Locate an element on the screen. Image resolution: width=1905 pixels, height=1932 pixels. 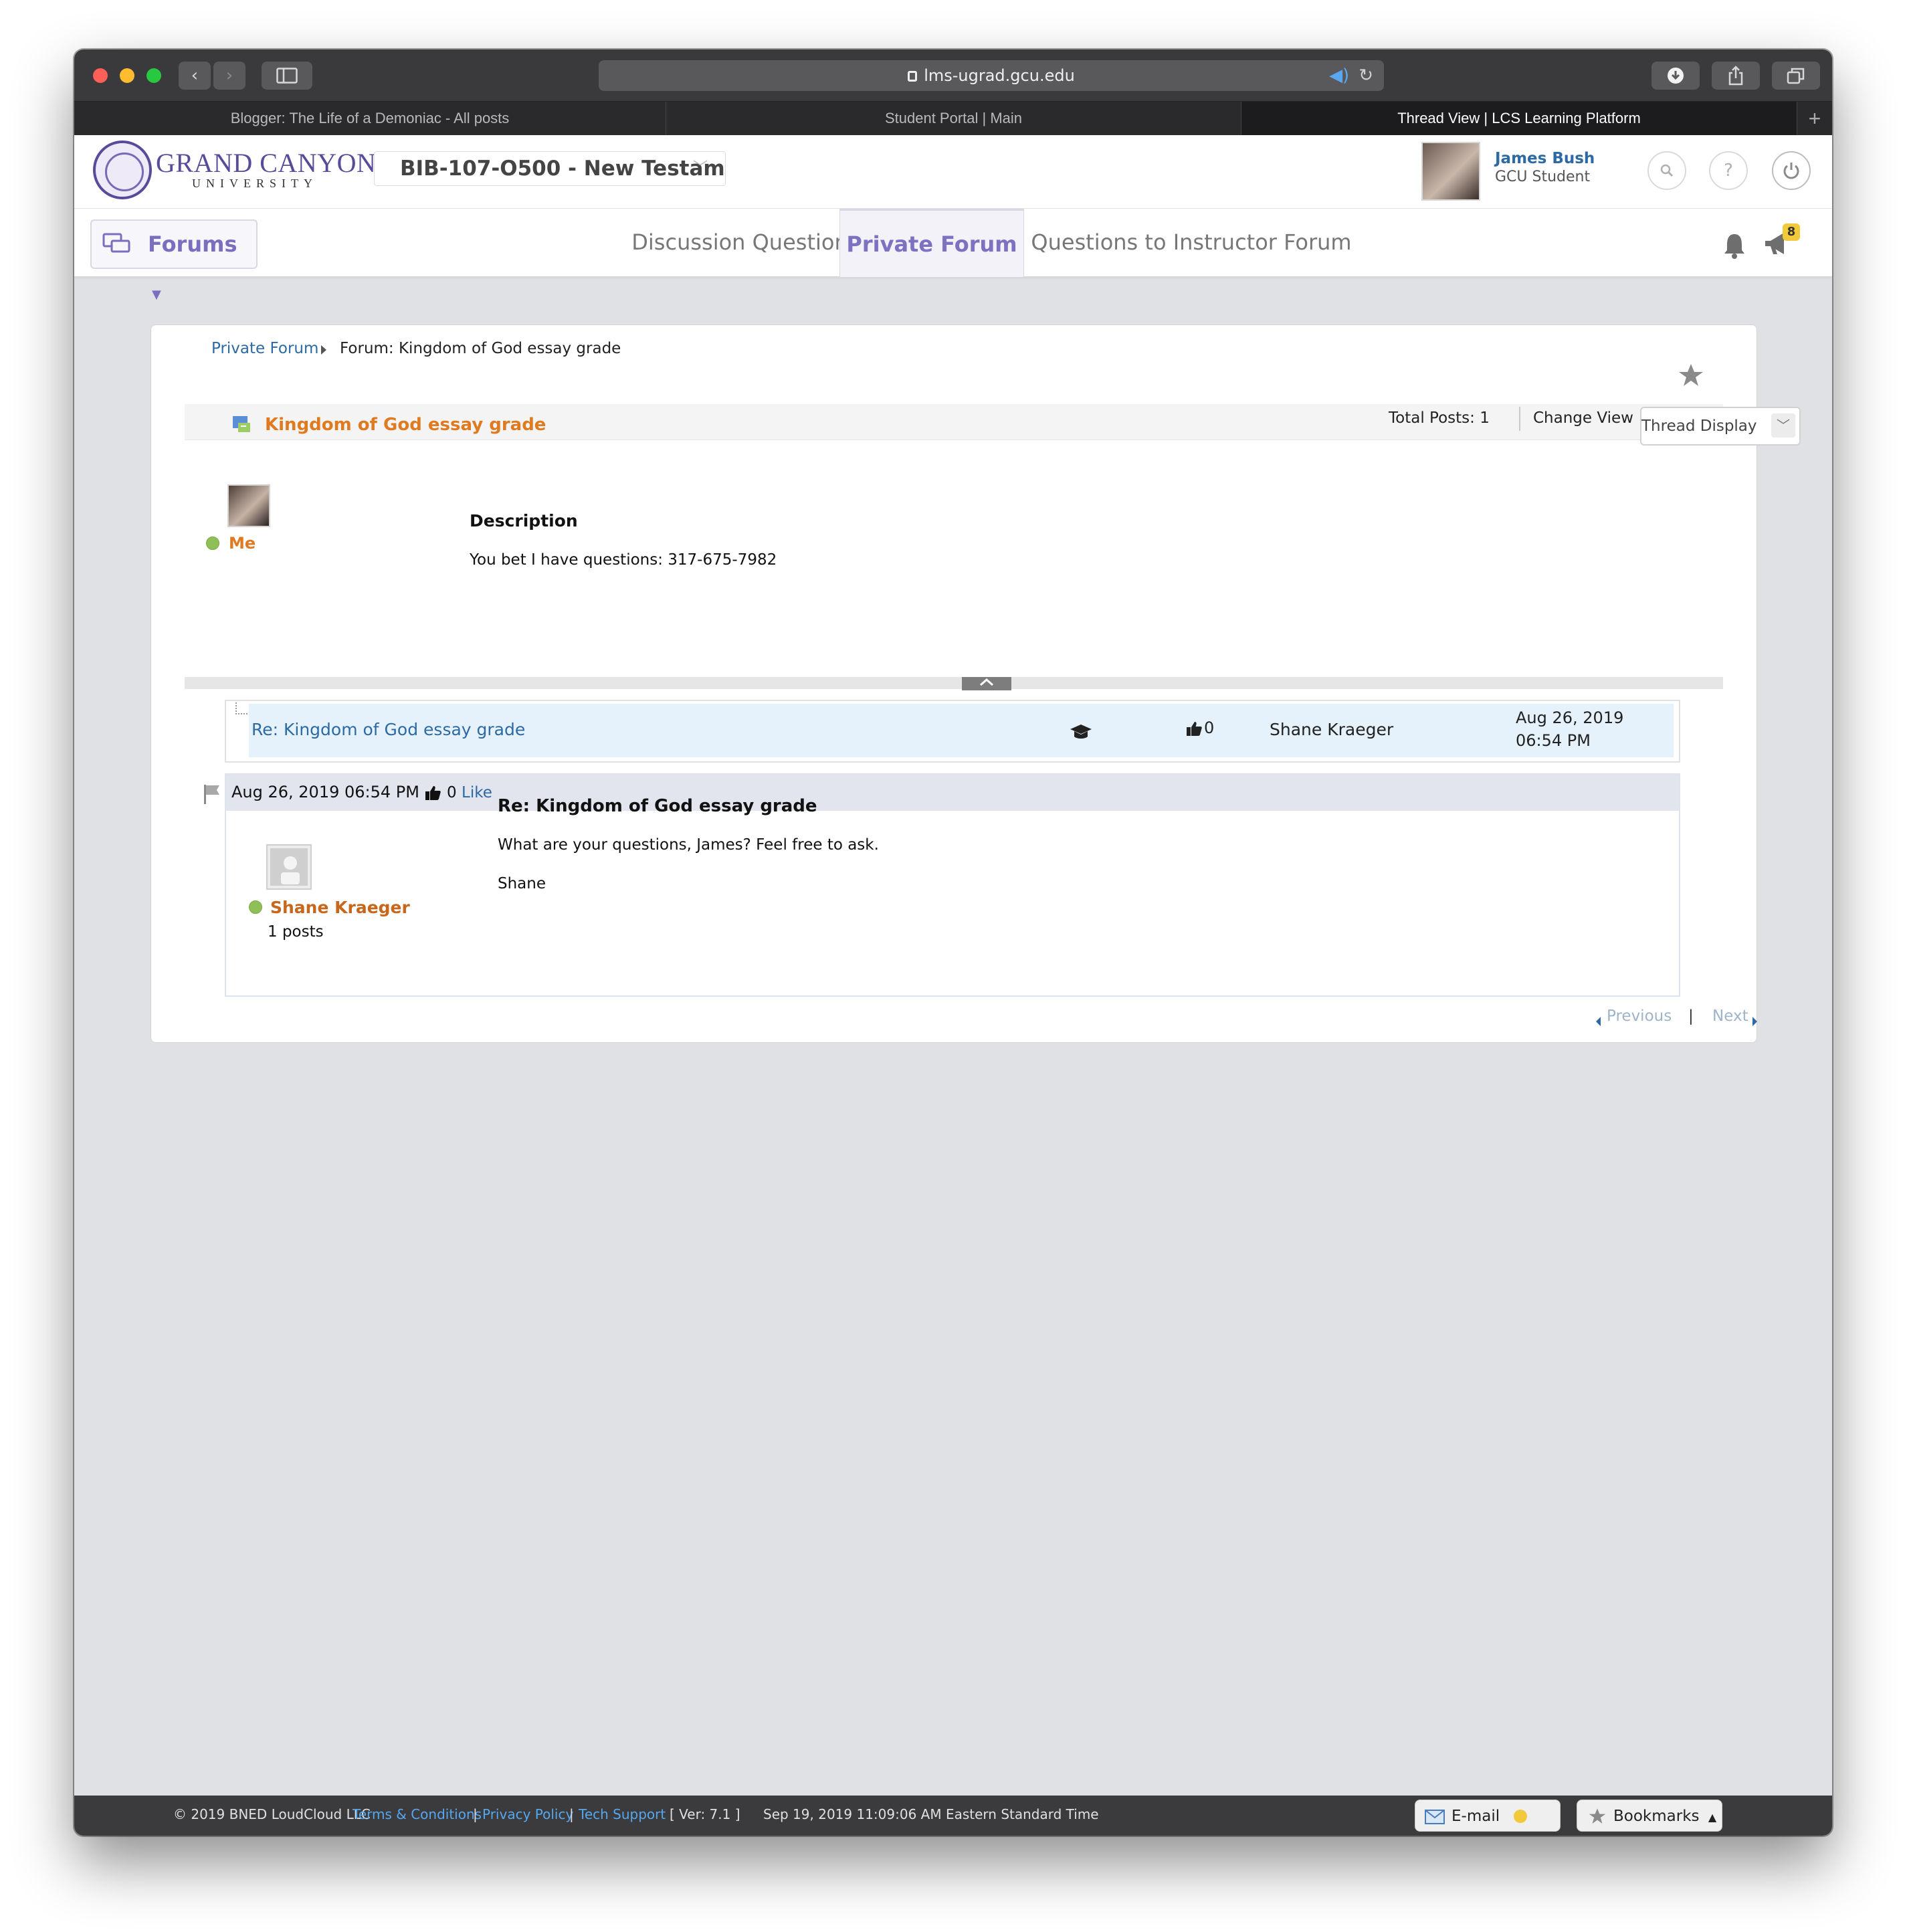
reload-icon: ↻ is located at coordinates (1366, 76).